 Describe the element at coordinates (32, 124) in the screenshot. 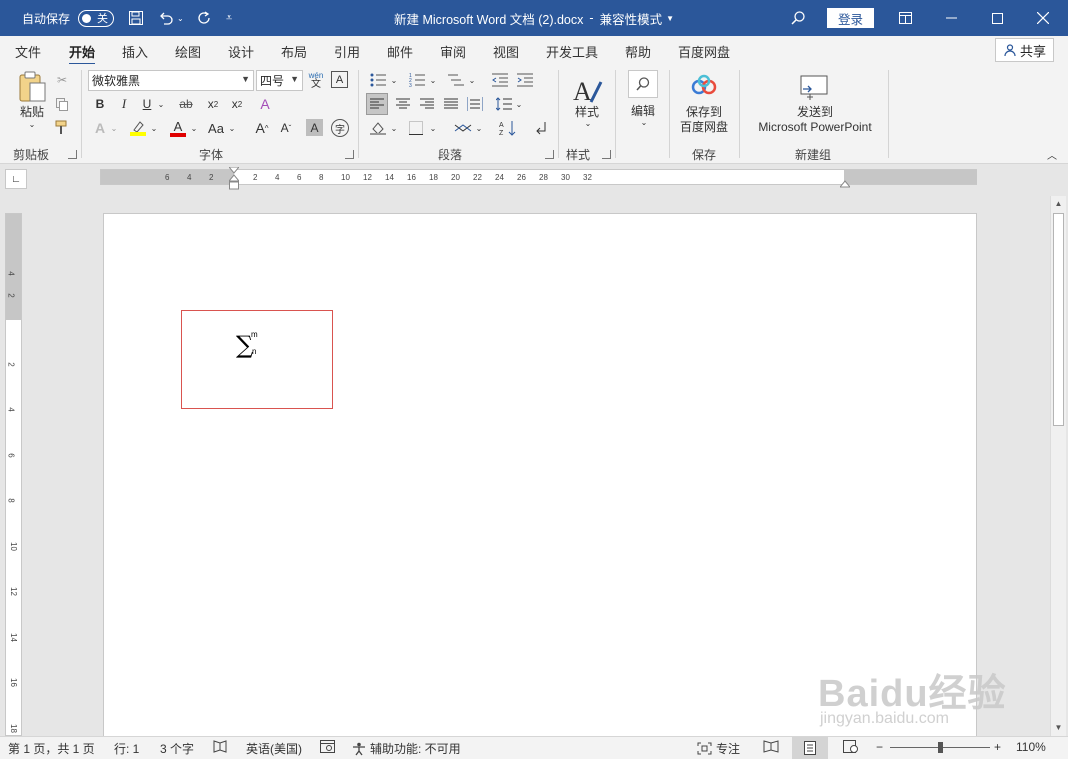

I see `paste-dropdown-icon: ⌄` at that location.